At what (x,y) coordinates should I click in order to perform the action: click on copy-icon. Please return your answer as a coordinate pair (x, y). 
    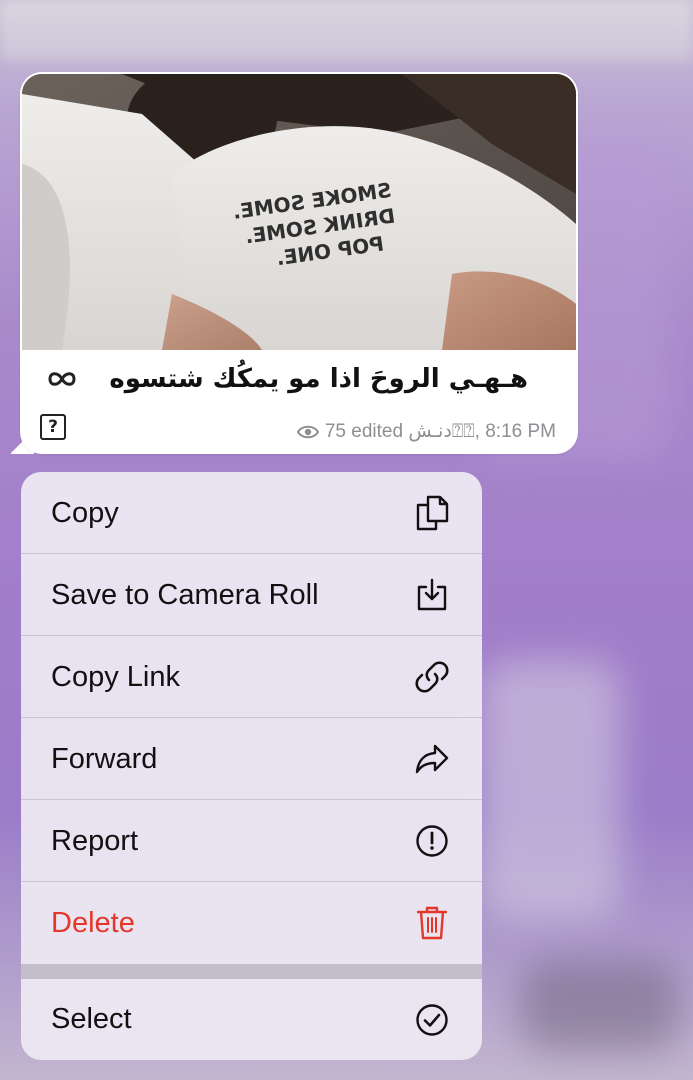
    Looking at the image, I should click on (432, 513).